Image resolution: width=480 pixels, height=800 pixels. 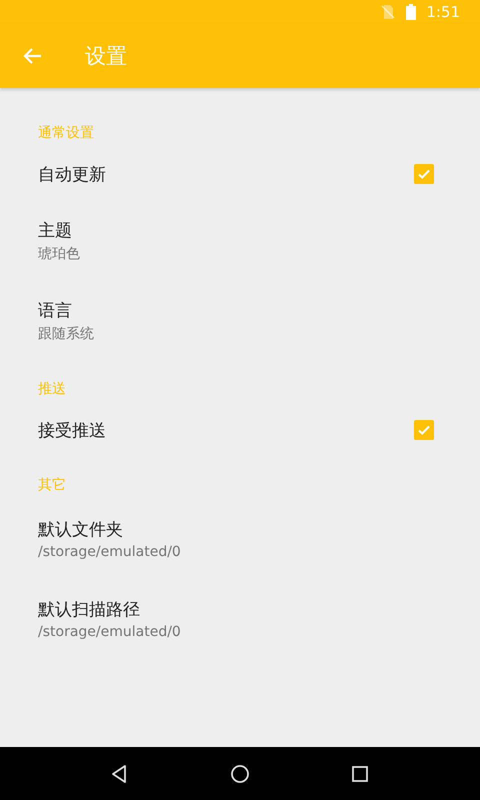 I want to click on settings-item: 语言 跟随系统, so click(x=240, y=321).